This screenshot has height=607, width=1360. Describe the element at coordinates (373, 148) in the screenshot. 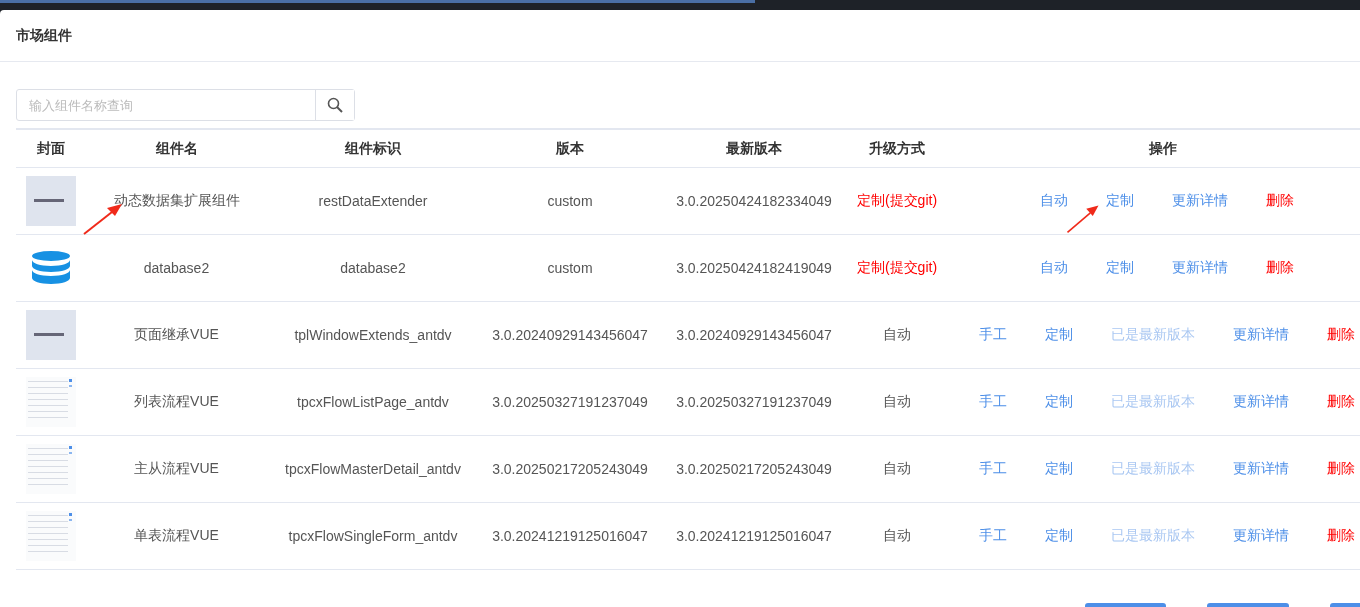

I see `column-header: 组件标识` at that location.